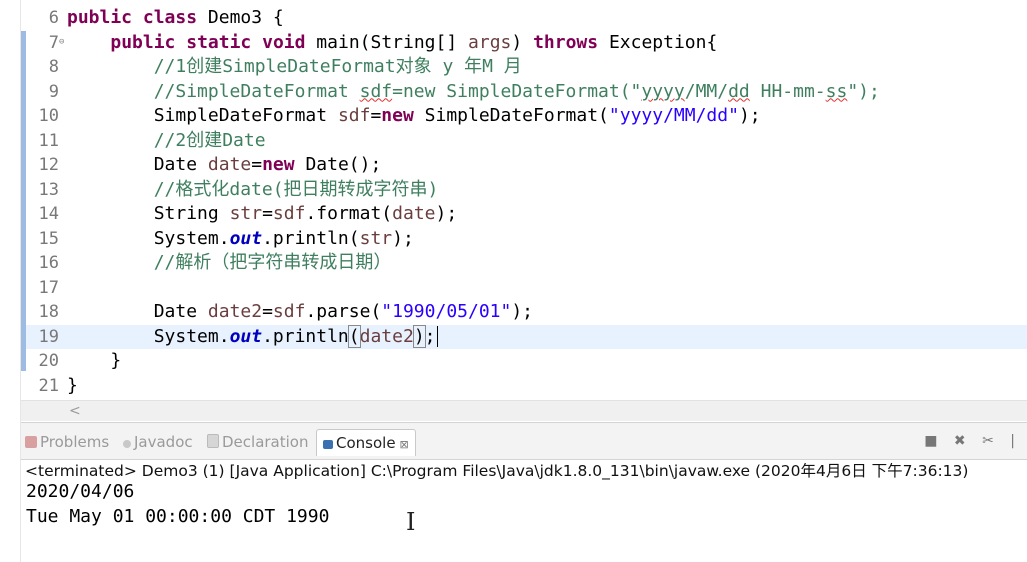  Describe the element at coordinates (256, 91) in the screenshot. I see `code-token: //SimpleDateFormat` at that location.